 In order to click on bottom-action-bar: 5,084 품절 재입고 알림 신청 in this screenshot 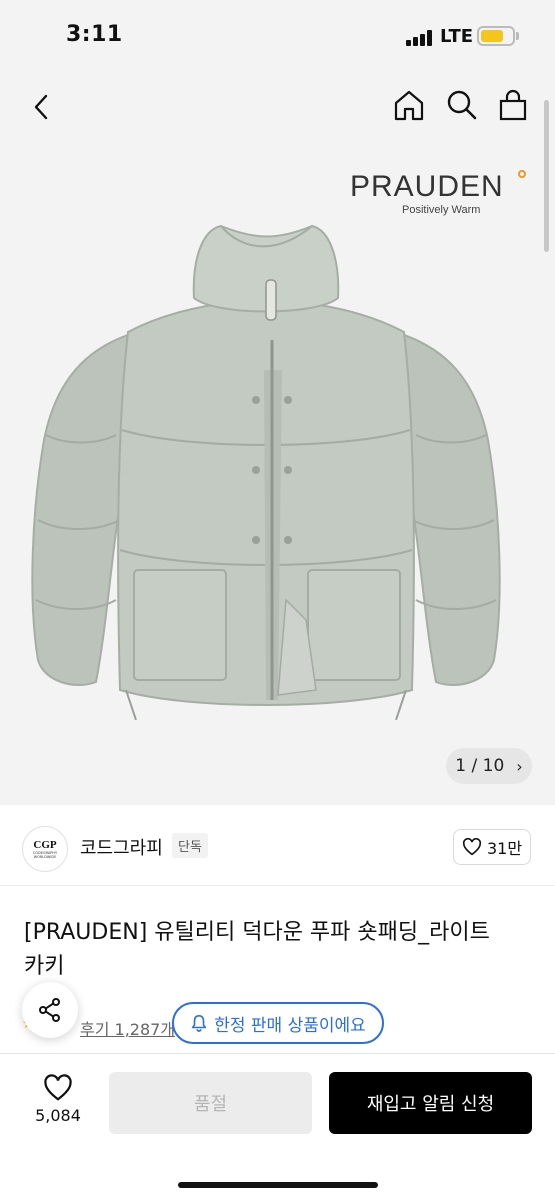, I will do `click(277, 1127)`.